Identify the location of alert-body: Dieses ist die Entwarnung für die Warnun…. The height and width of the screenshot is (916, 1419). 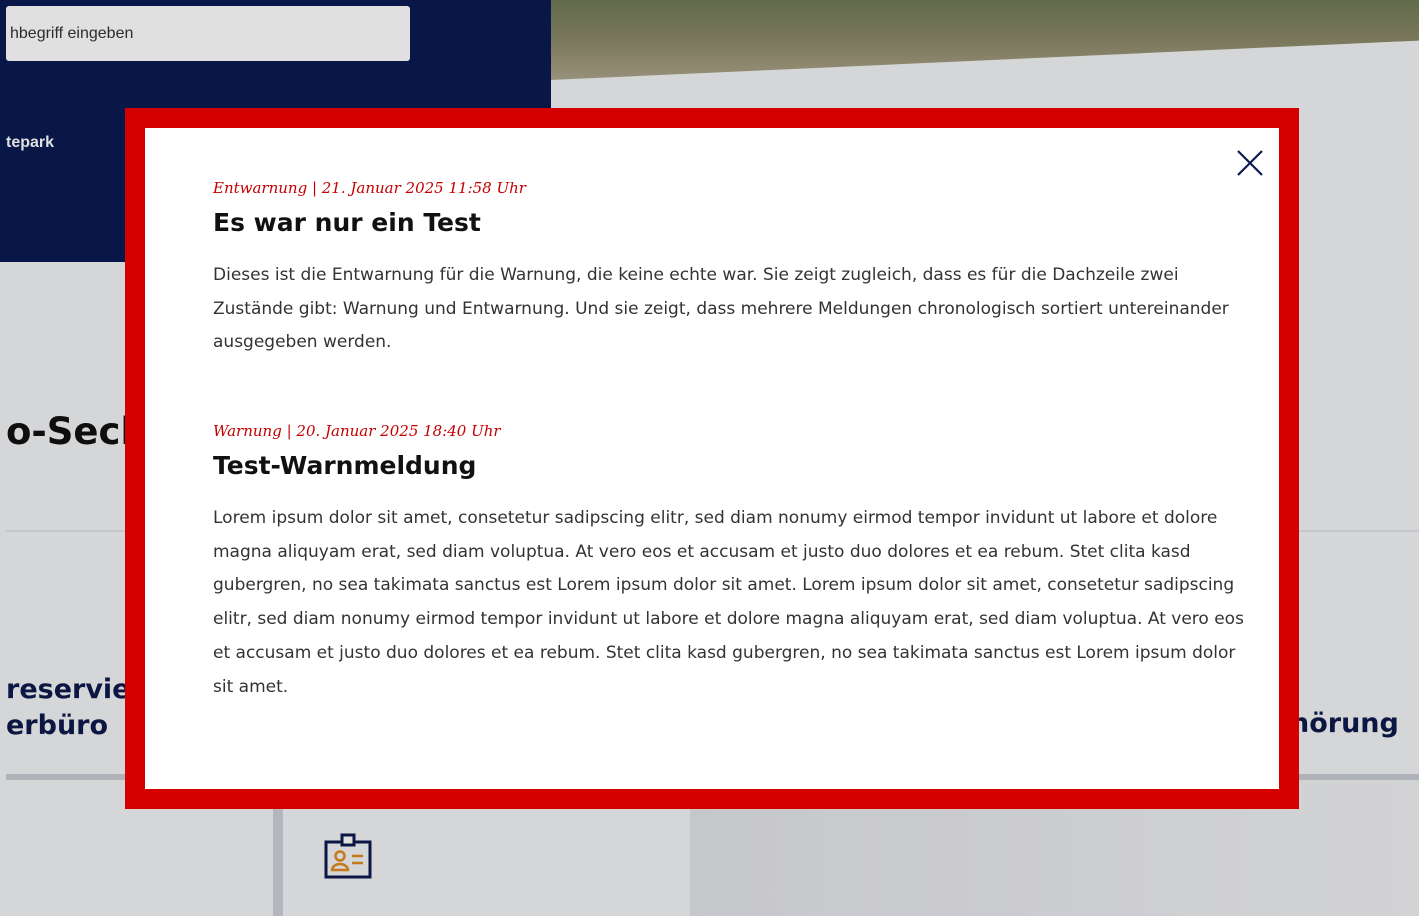
(721, 309).